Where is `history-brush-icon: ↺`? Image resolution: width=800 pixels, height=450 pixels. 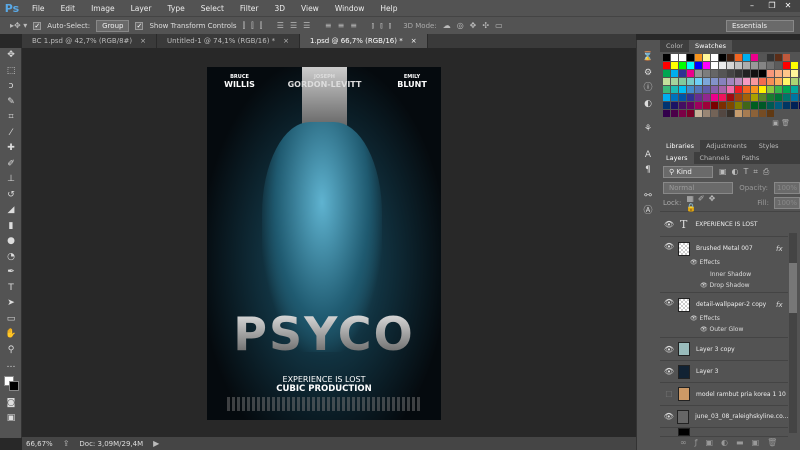 history-brush-icon: ↺ is located at coordinates (11, 196).